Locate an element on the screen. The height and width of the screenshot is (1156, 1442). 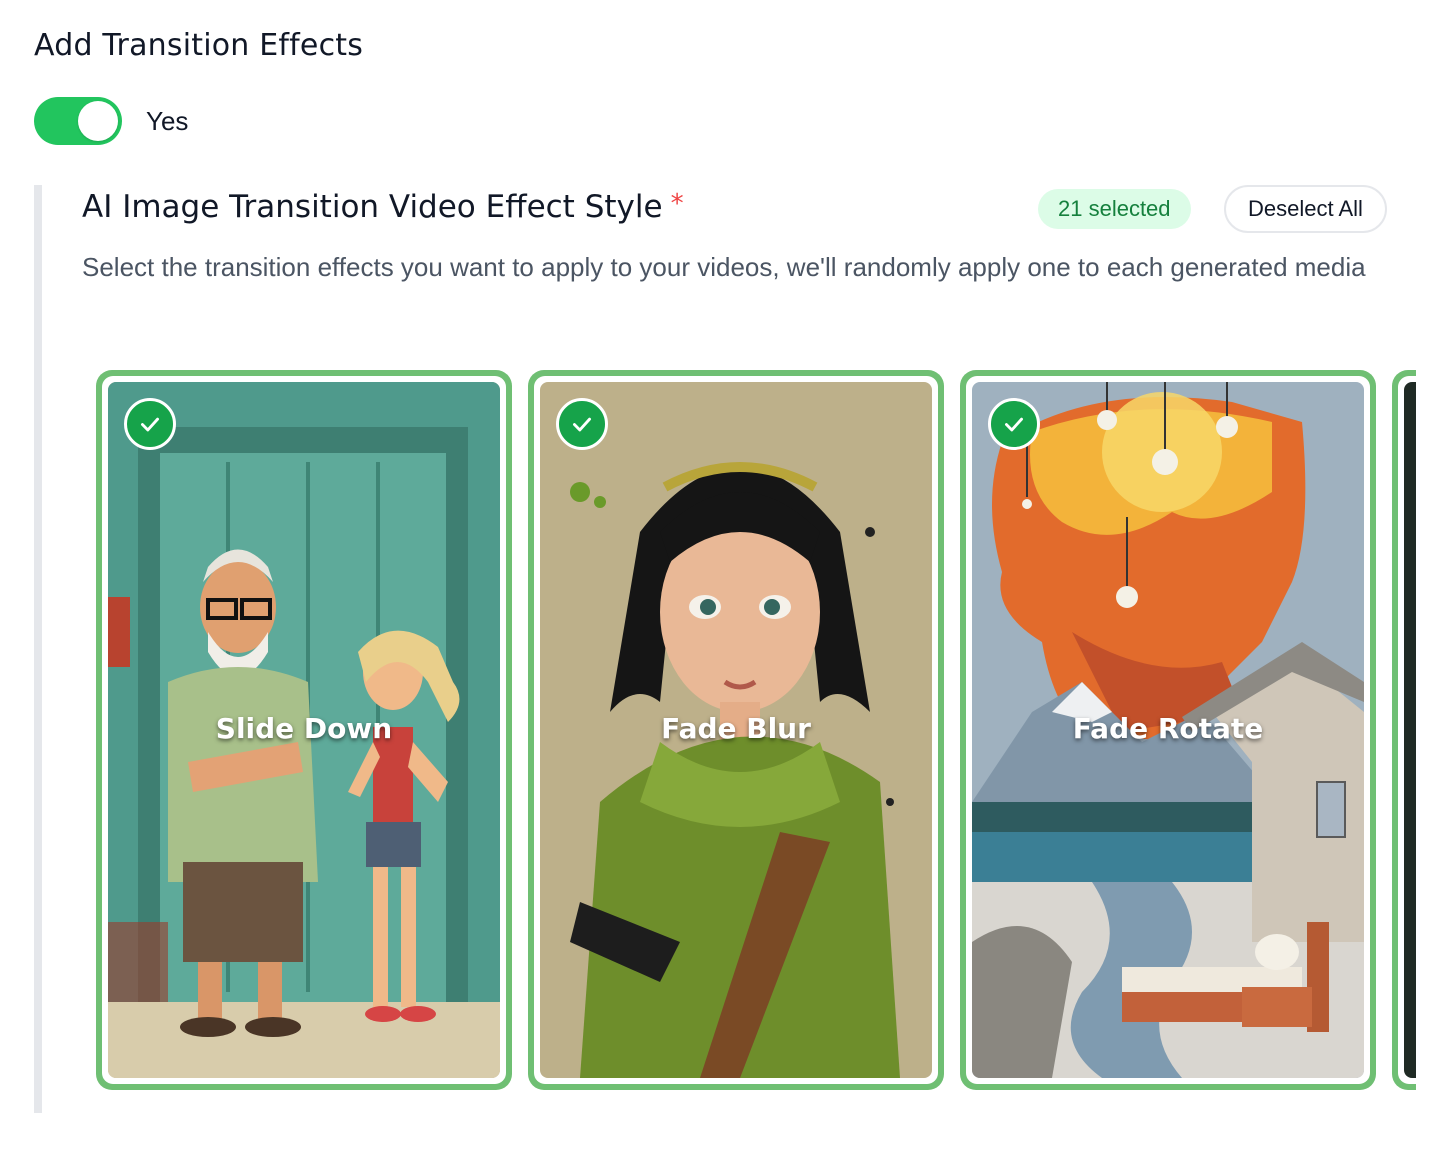
toggle-knob is located at coordinates (98, 121).